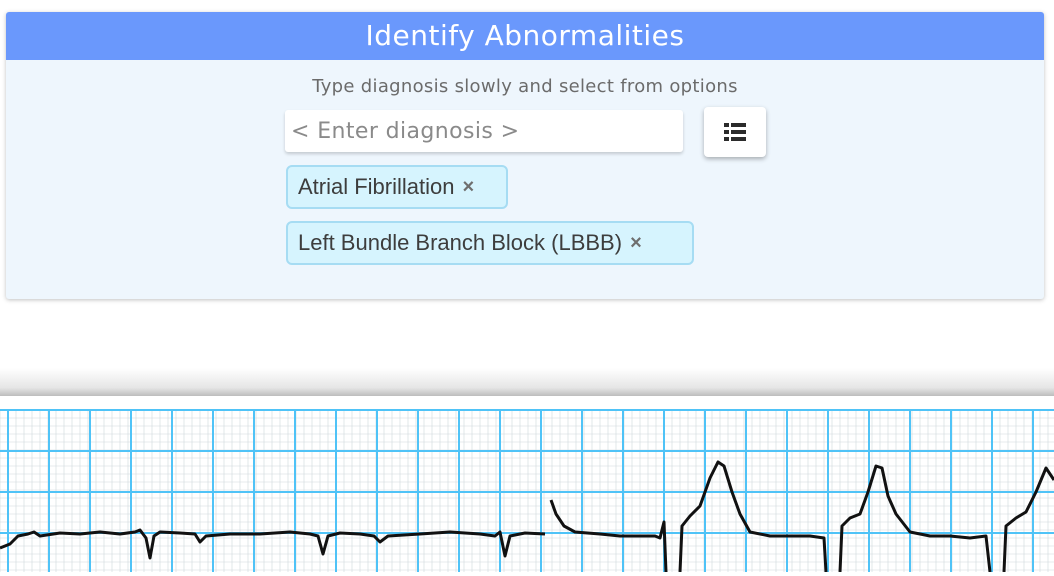 The height and width of the screenshot is (576, 1054). Describe the element at coordinates (484, 131) in the screenshot. I see `diagnosis-input` at that location.